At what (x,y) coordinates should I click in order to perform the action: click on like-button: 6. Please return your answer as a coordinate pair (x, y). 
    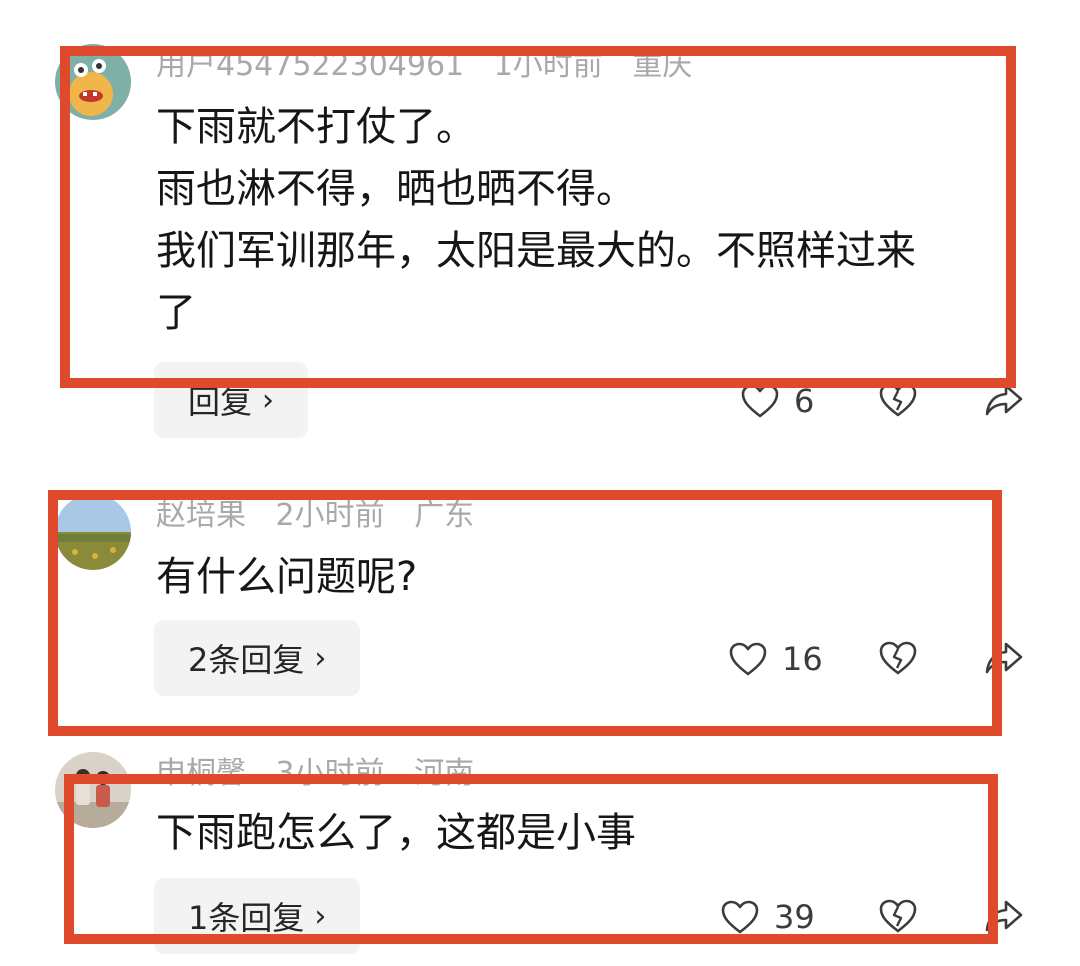
    Looking at the image, I should click on (777, 401).